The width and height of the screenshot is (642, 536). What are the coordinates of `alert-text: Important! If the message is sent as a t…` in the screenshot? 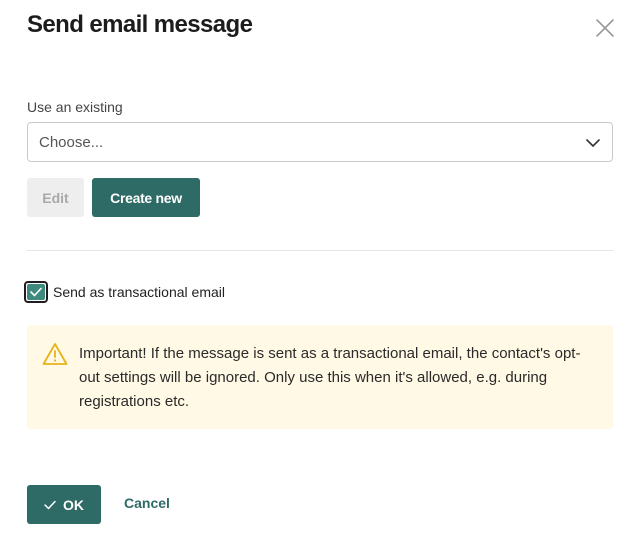 It's located at (330, 377).